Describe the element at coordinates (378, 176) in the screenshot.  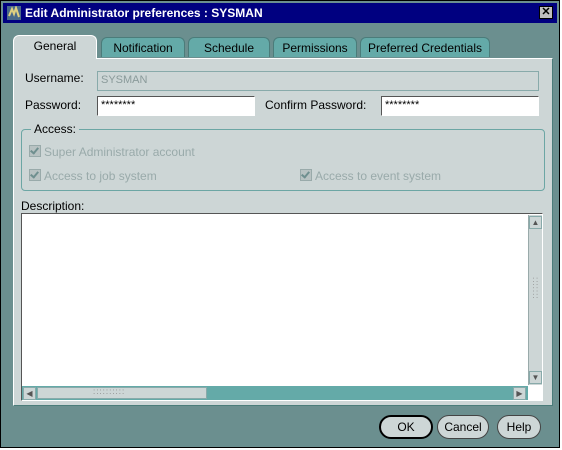
I see `checkbox-label: Access to event system` at that location.